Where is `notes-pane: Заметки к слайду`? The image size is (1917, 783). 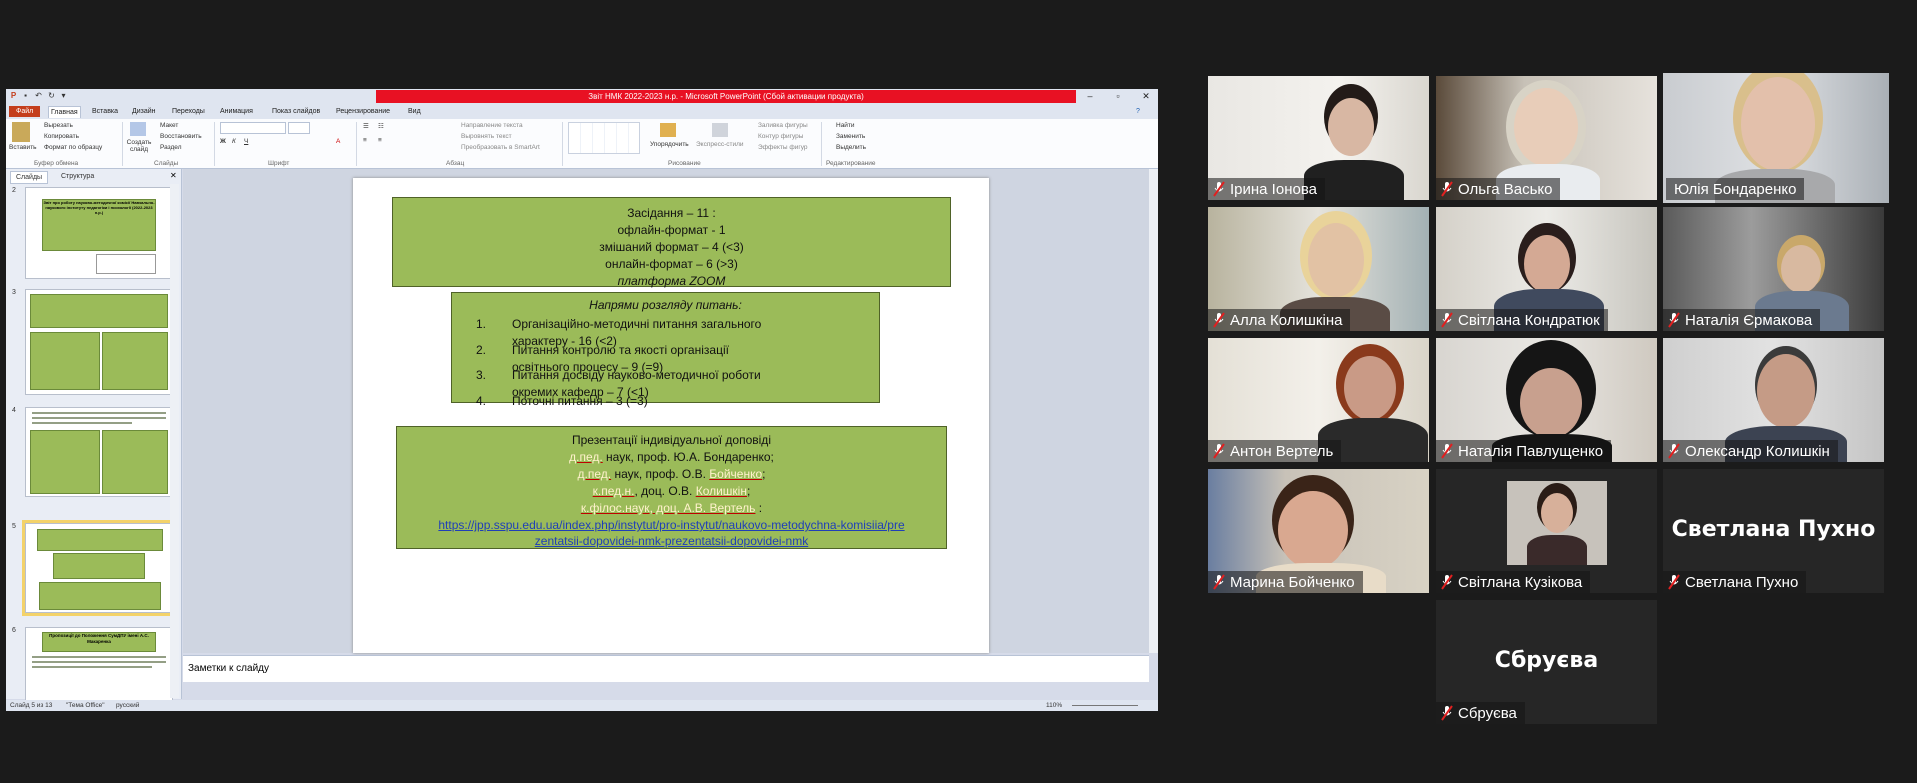 notes-pane: Заметки к слайду is located at coordinates (666, 668).